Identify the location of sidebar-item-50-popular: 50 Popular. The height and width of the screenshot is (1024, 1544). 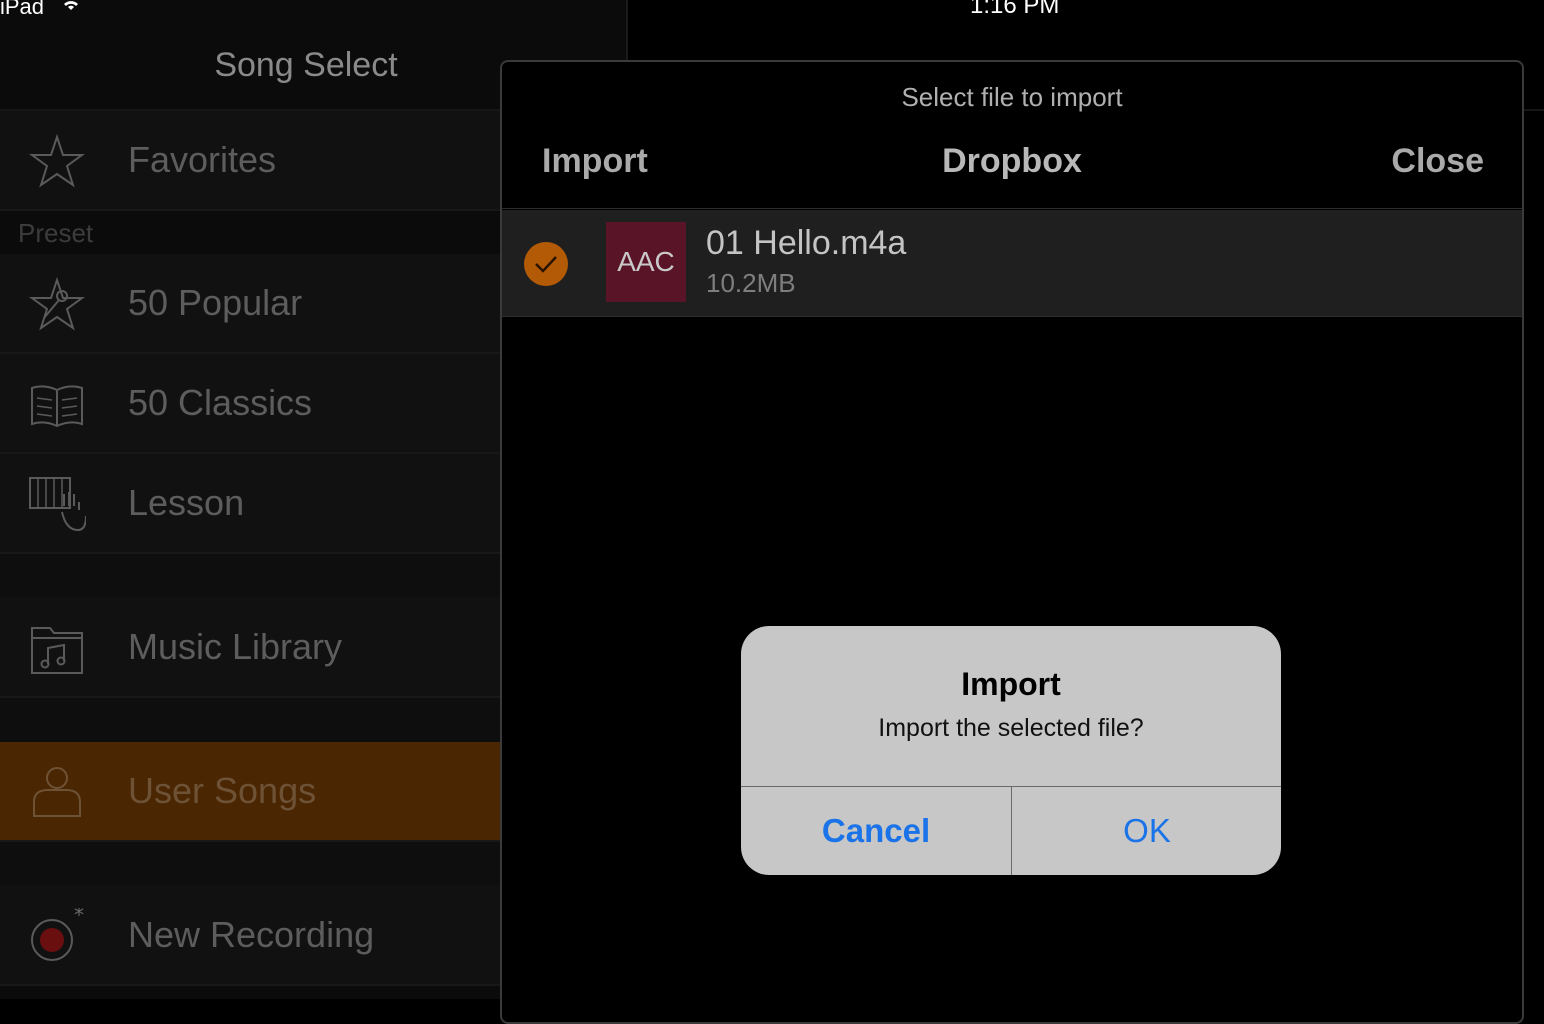
(250, 304).